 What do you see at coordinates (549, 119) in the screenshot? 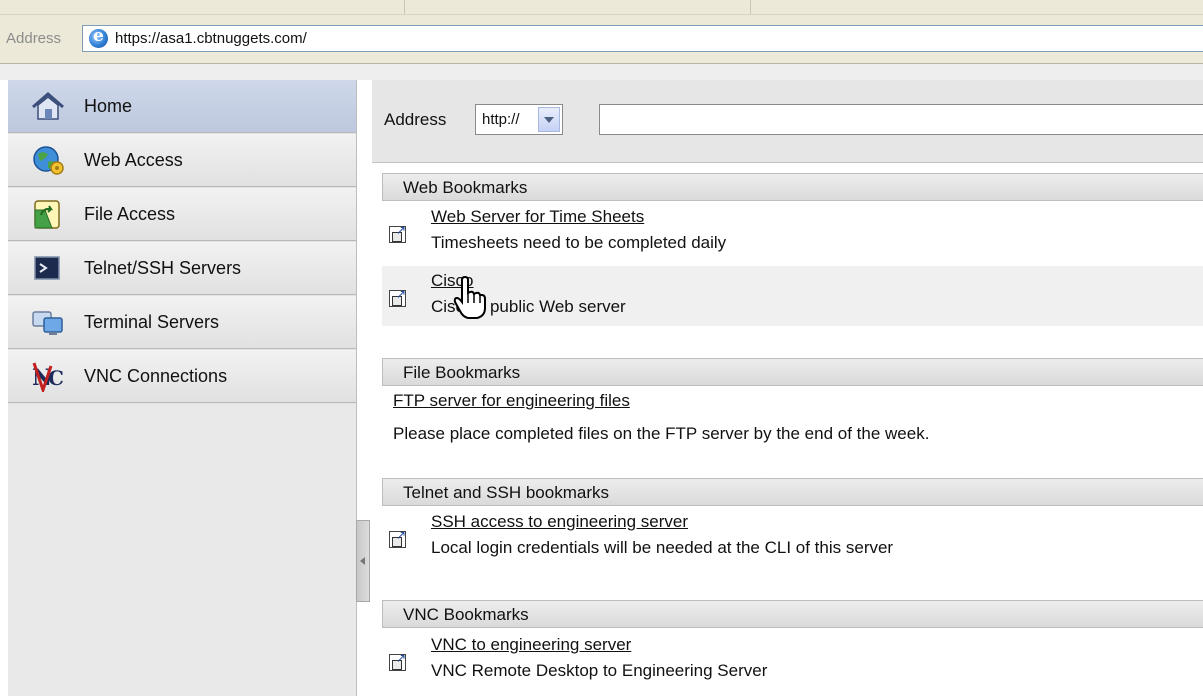
I see `chevron-down-icon` at bounding box center [549, 119].